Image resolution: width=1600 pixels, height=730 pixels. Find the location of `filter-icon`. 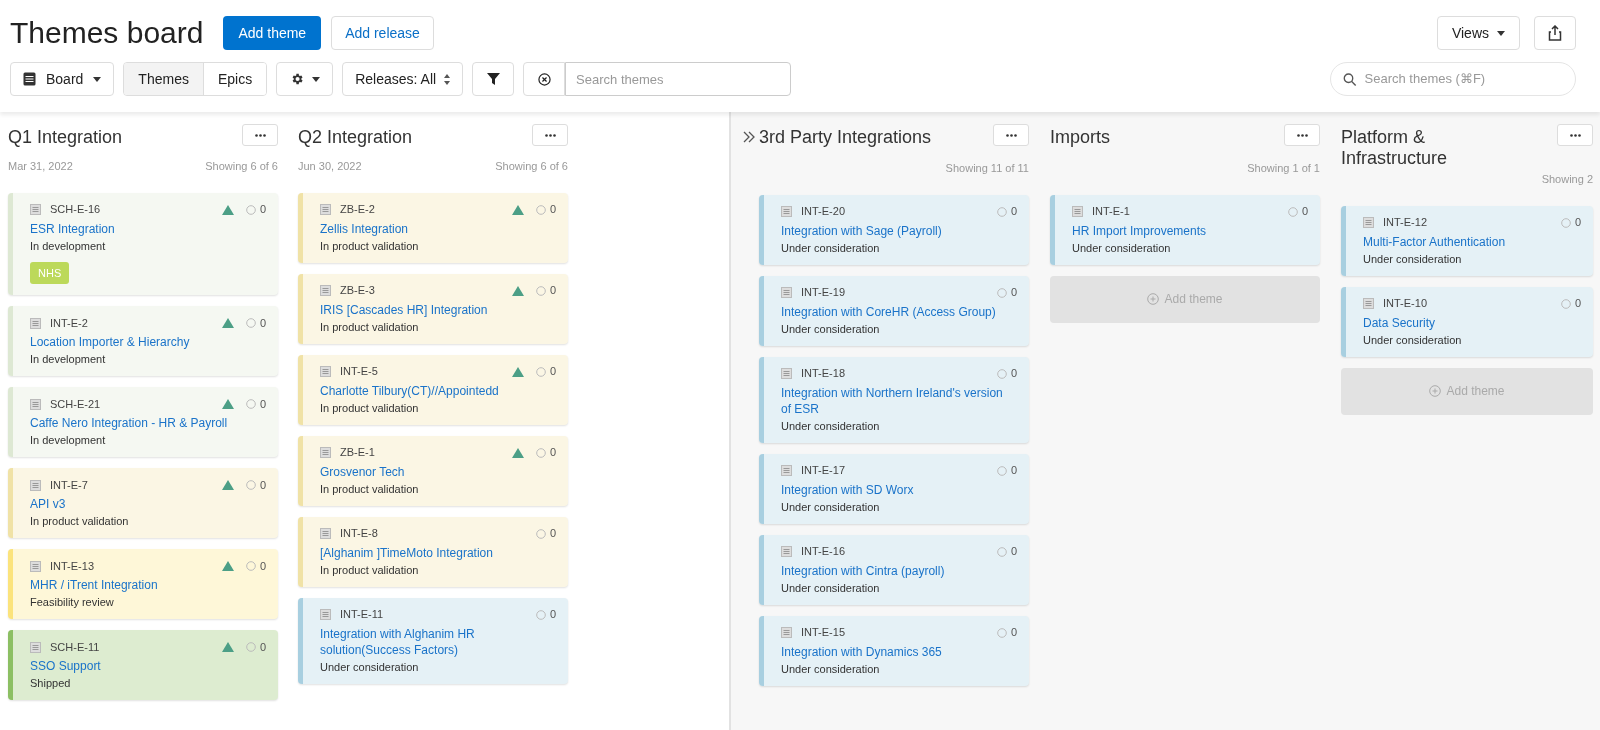

filter-icon is located at coordinates (493, 79).